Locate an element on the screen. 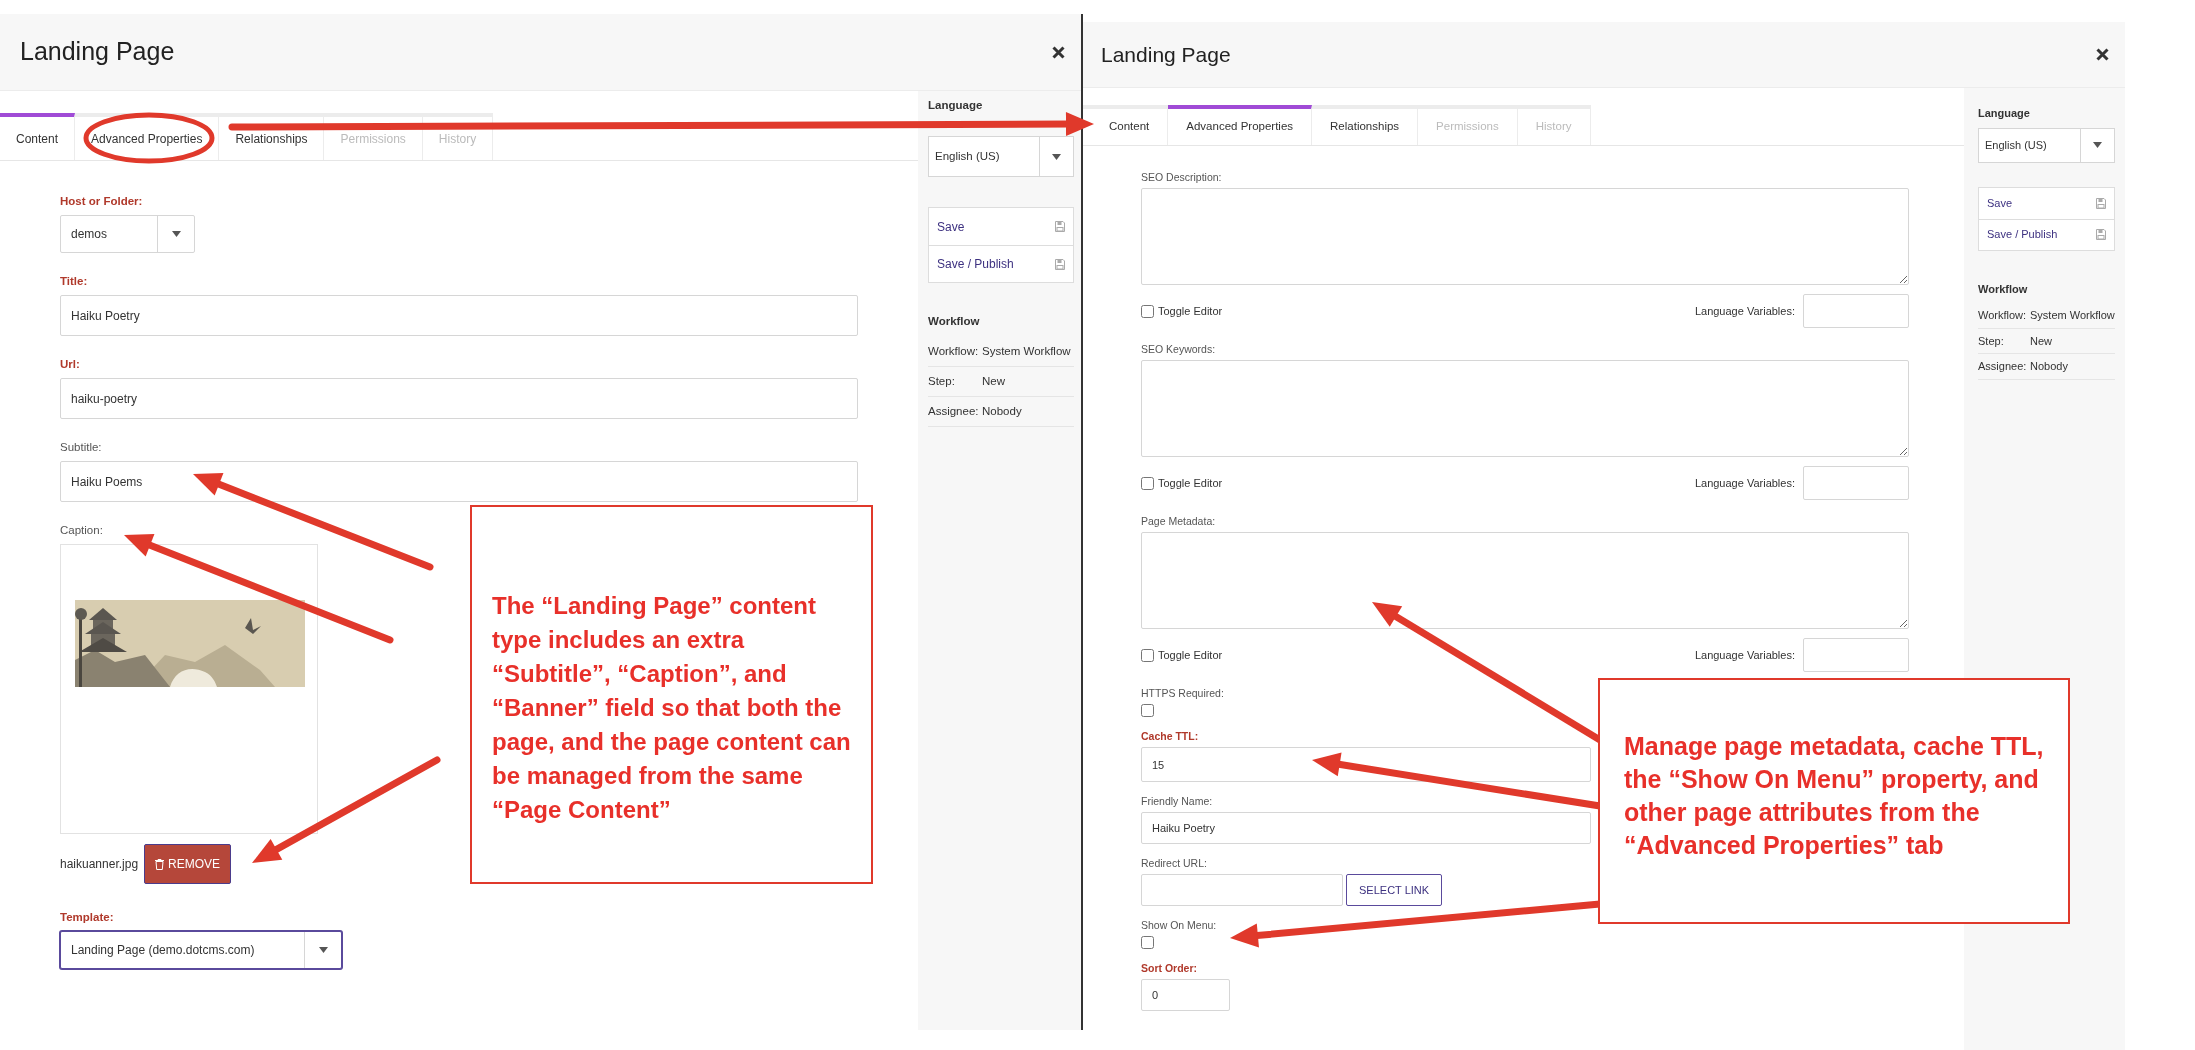 Image resolution: width=2195 pixels, height=1050 pixels. text-field: haiku-poetry is located at coordinates (459, 398).